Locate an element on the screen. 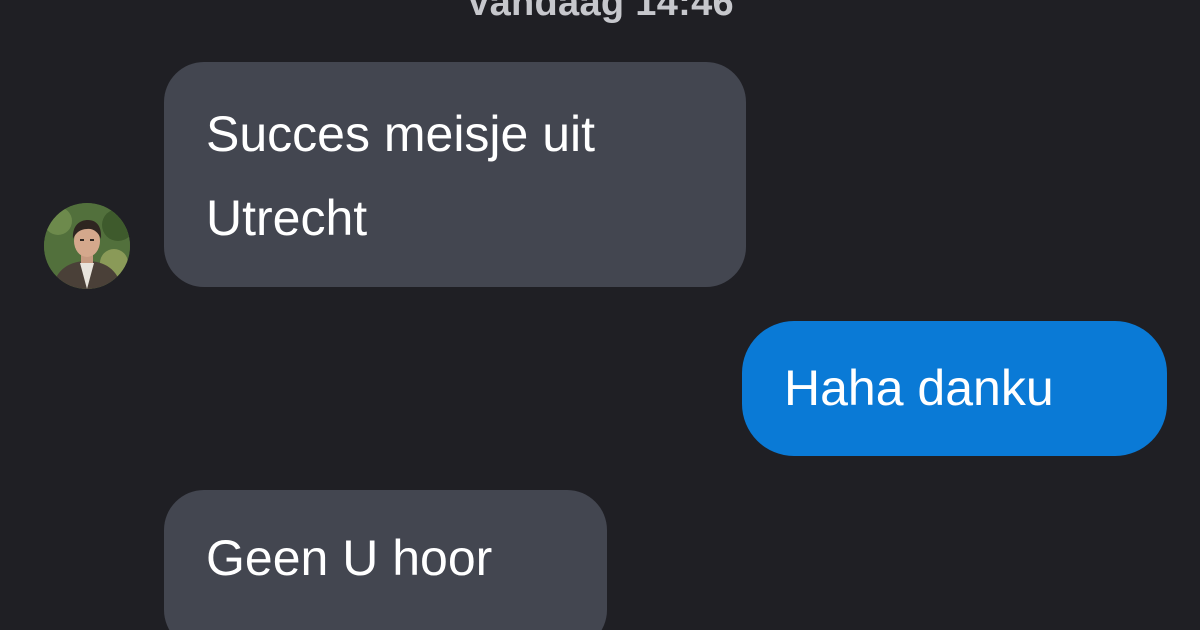 Image resolution: width=1200 pixels, height=630 pixels. incoming-message-bubble: Geen U hoor is located at coordinates (385, 560).